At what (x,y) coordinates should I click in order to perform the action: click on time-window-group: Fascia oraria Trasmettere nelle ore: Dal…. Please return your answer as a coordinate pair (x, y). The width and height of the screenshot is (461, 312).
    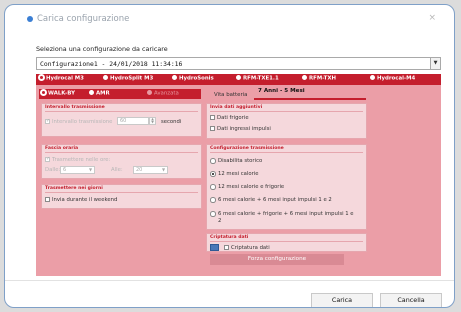
    Looking at the image, I should click on (121, 161).